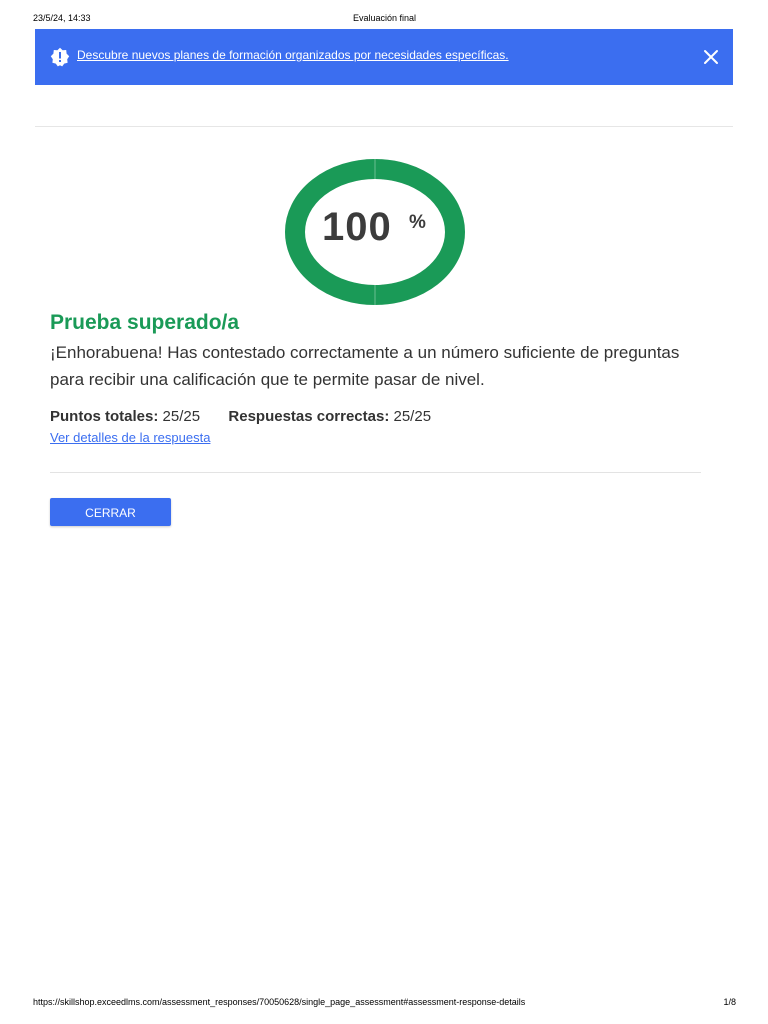 This screenshot has height=1024, width=768. What do you see at coordinates (729, 1002) in the screenshot?
I see `print-page-number: 1/8` at bounding box center [729, 1002].